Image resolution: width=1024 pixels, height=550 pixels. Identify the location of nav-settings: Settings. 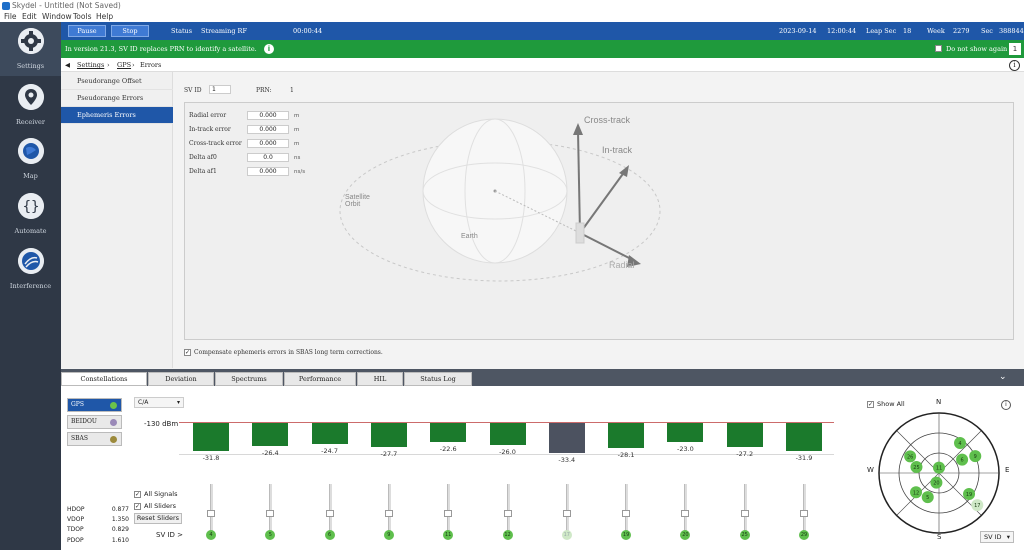
(30, 49).